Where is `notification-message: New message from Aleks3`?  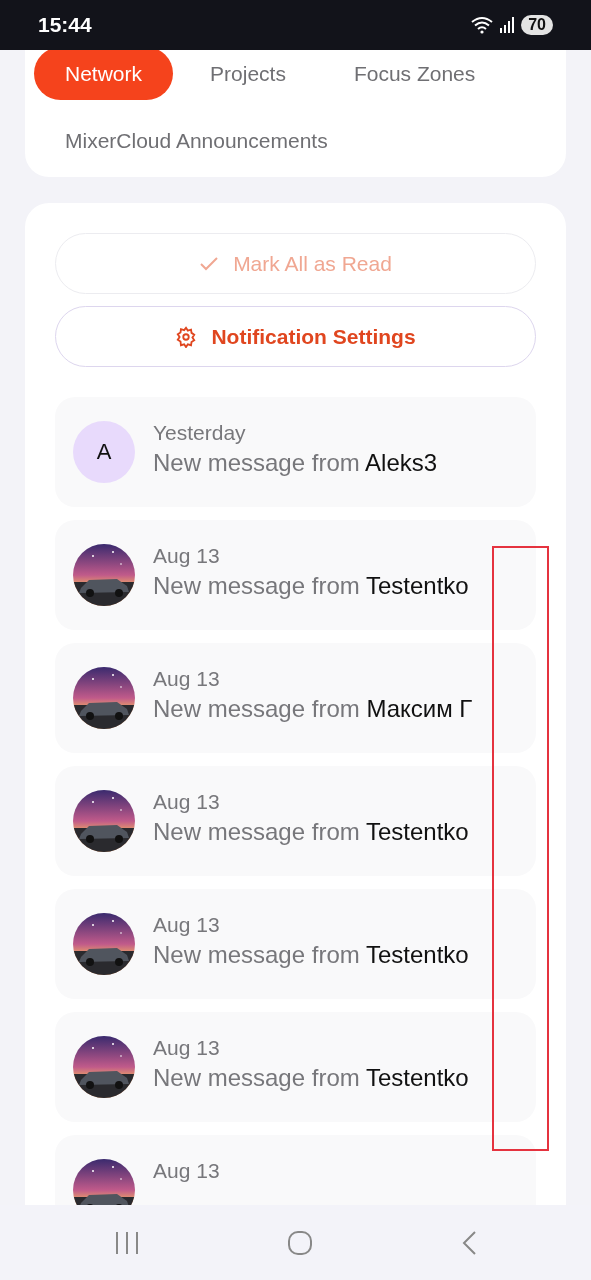 notification-message: New message from Aleks3 is located at coordinates (296, 463).